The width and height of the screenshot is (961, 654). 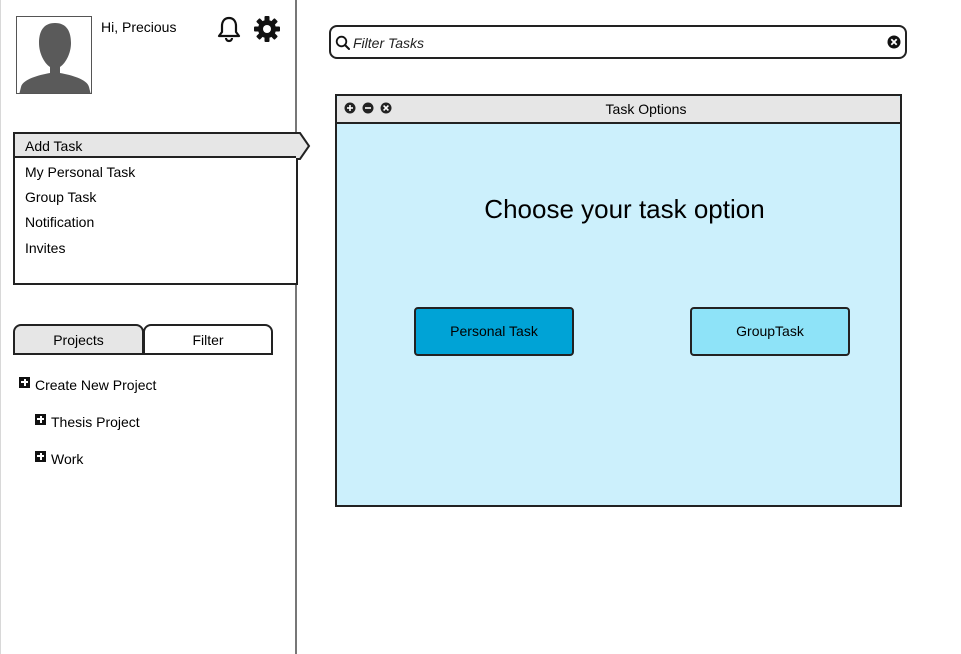 I want to click on project-tabs: Projects Filter, so click(x=143, y=339).